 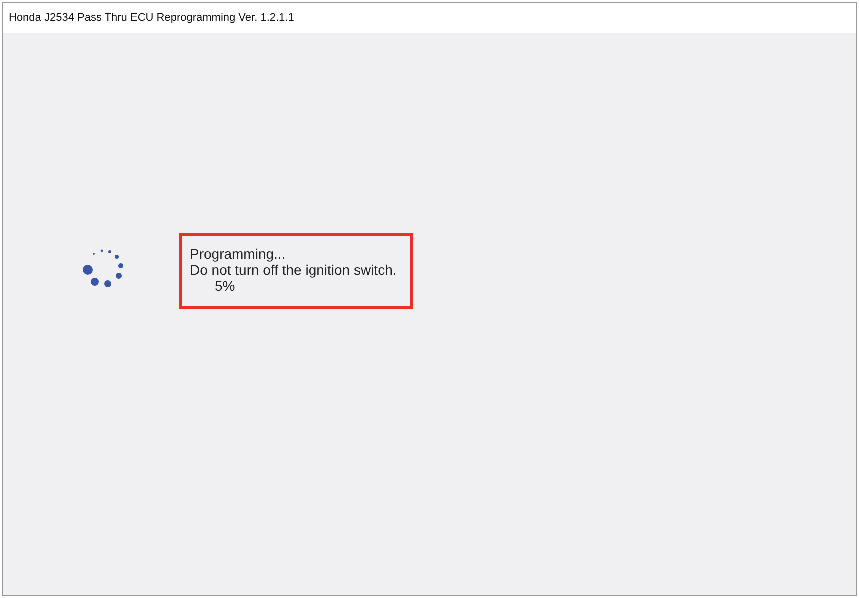 I want to click on status-text: Do not turn off the ignition switch., so click(x=294, y=270).